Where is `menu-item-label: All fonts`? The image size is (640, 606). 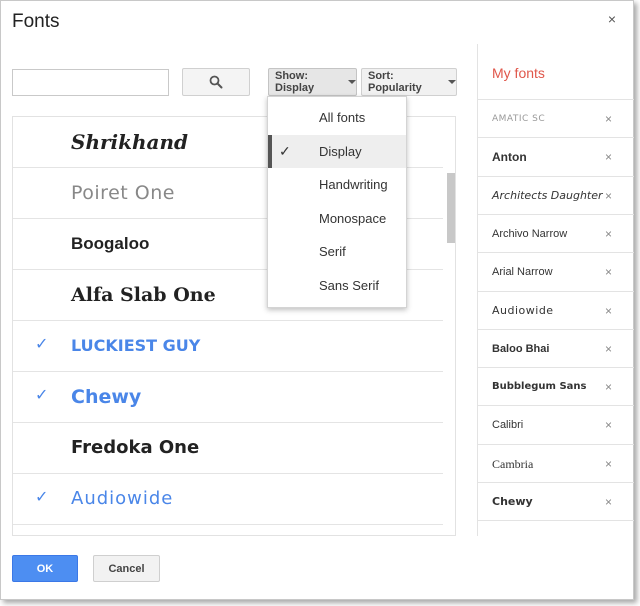
menu-item-label: All fonts is located at coordinates (342, 117).